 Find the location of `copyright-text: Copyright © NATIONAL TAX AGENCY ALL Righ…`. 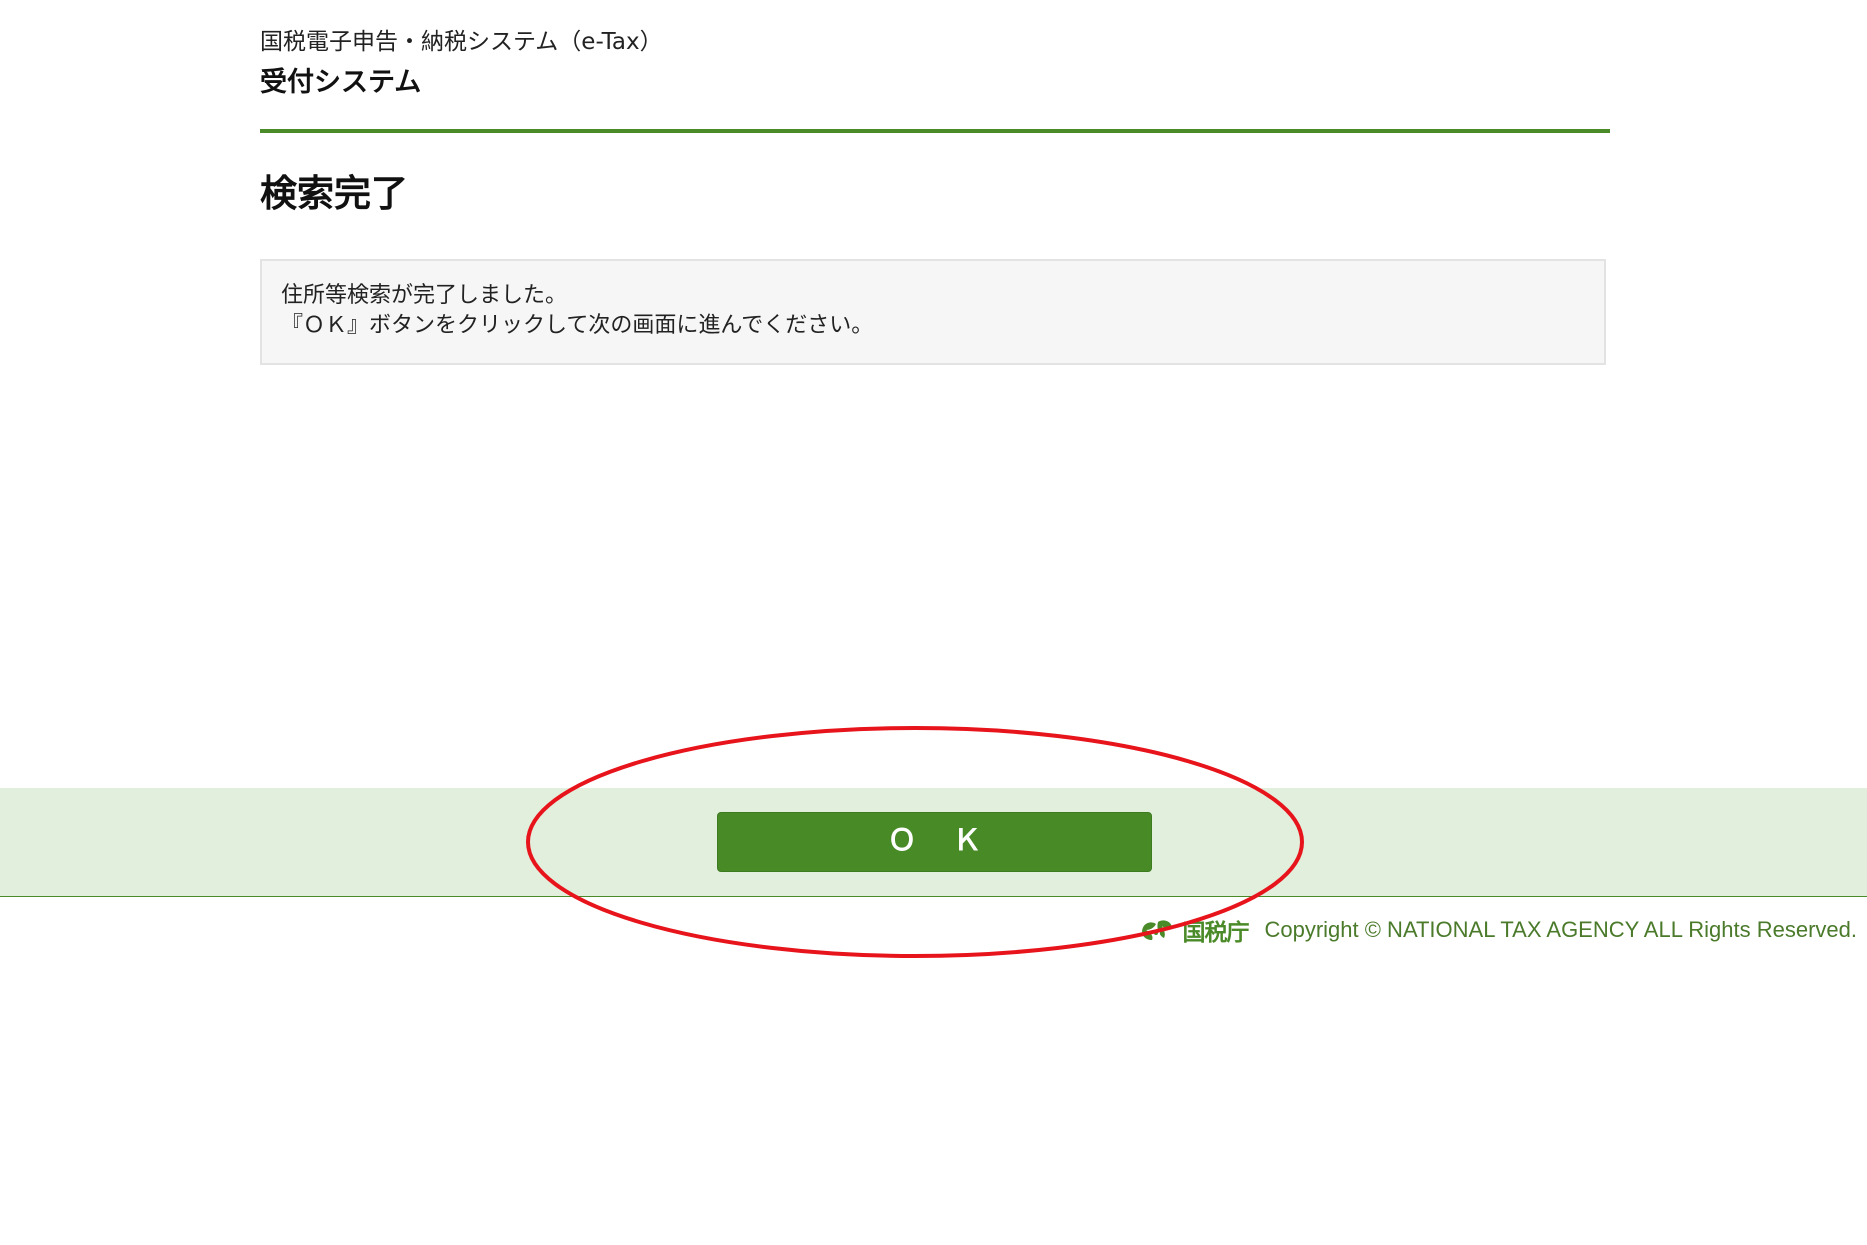

copyright-text: Copyright © NATIONAL TAX AGENCY ALL Righ… is located at coordinates (1560, 929).